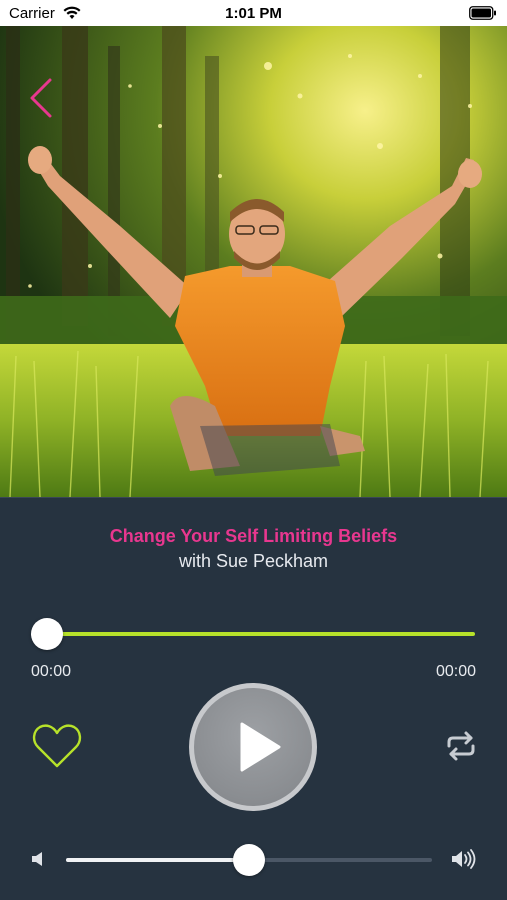 This screenshot has height=900, width=507. I want to click on status-time: 1:01 PM, so click(253, 13).